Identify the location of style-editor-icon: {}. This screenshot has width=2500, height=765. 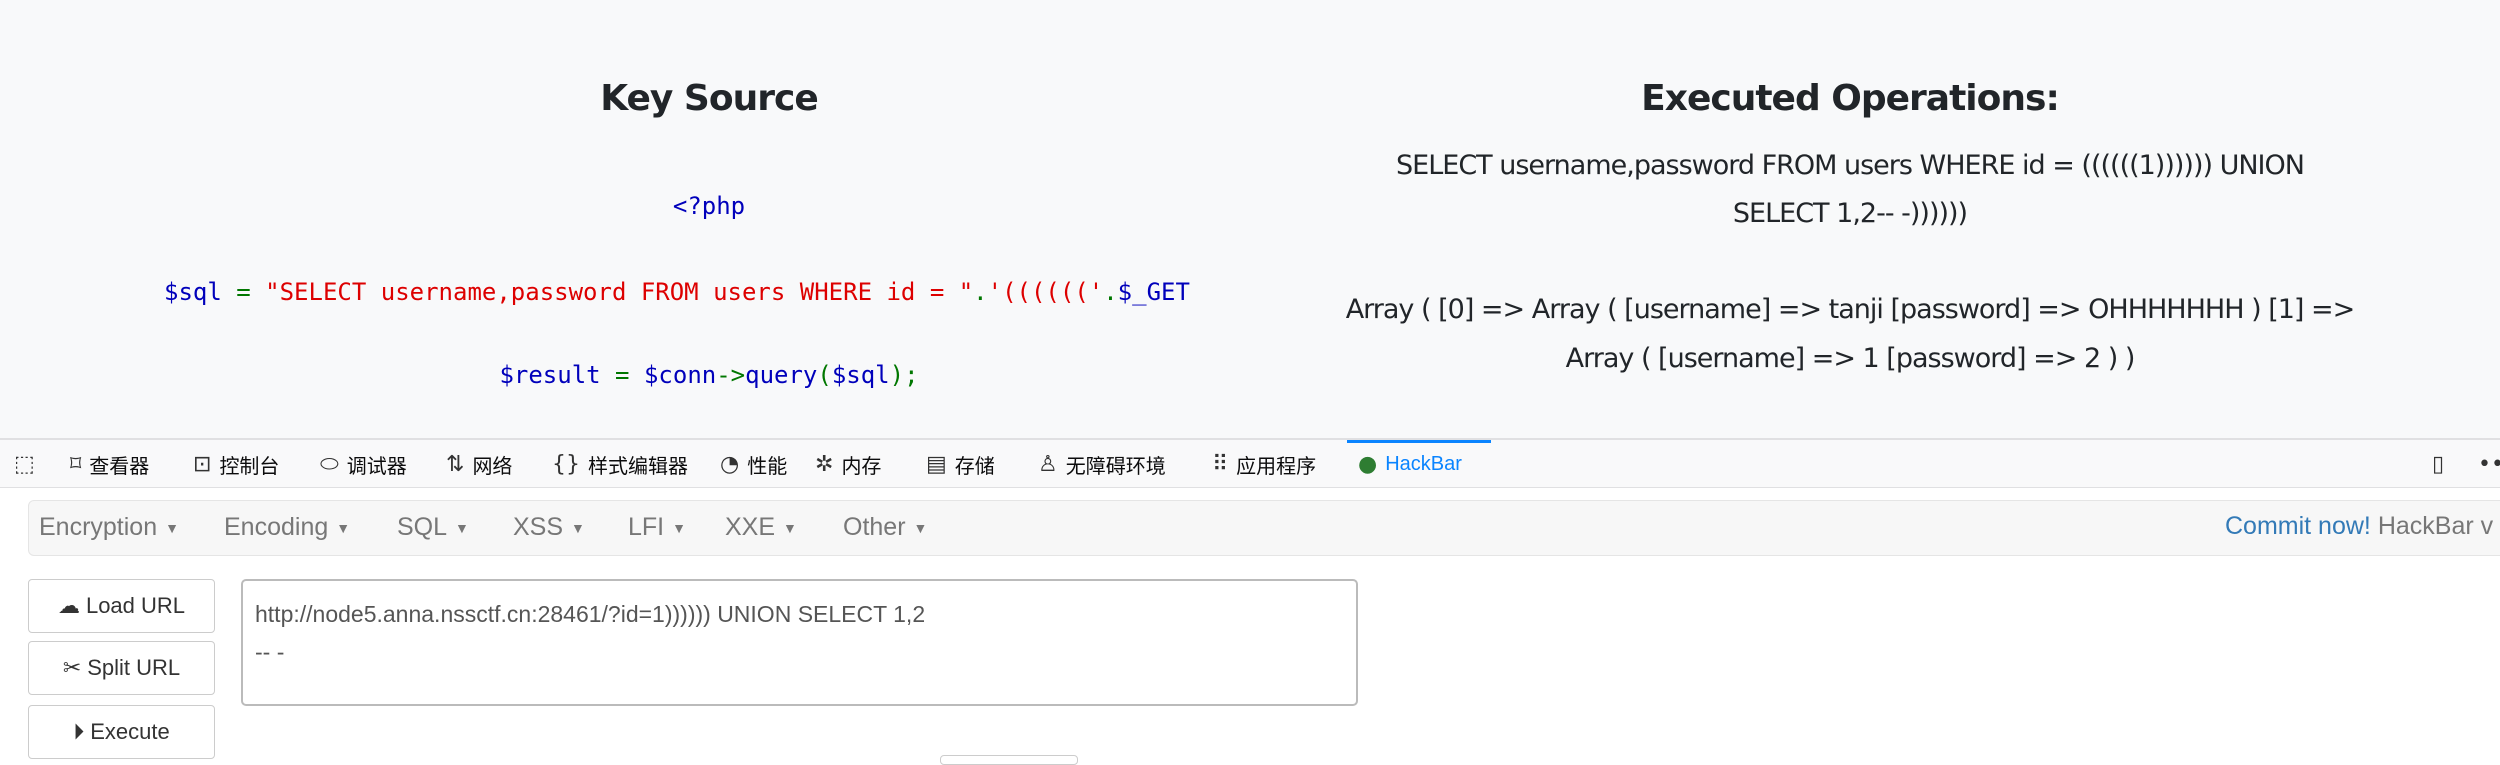
(566, 464).